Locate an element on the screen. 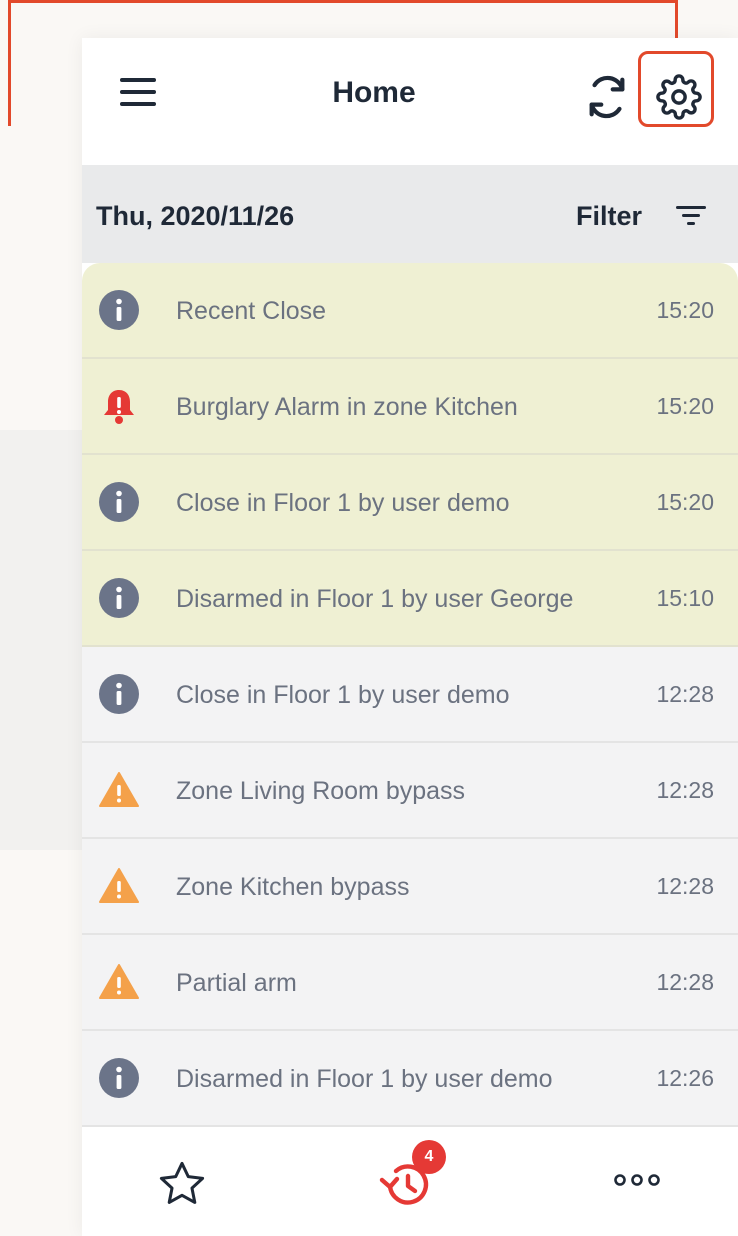 This screenshot has width=738, height=1236. page-title: Home is located at coordinates (374, 92).